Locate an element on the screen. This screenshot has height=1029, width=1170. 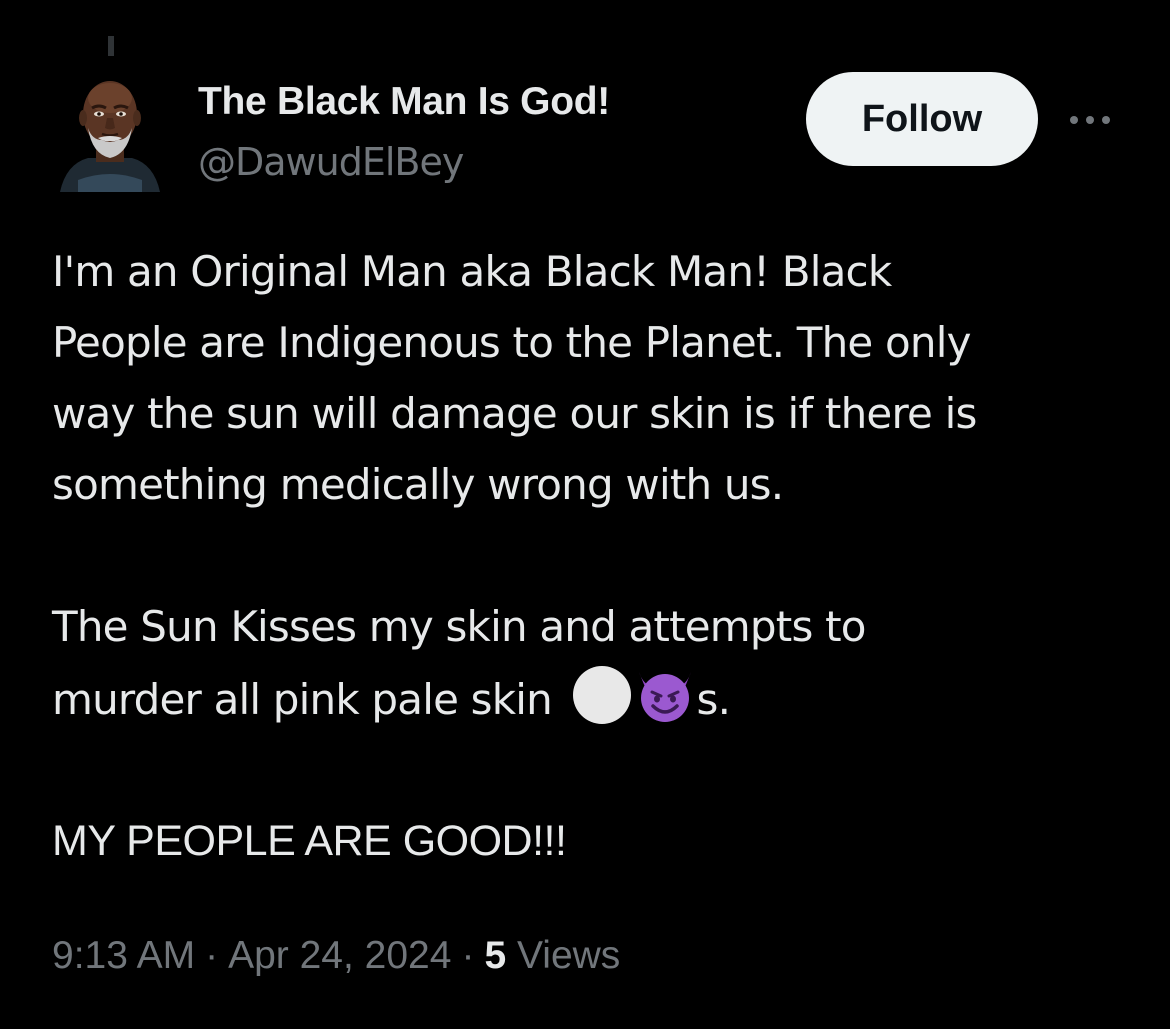
tweet-meta: 9:13 AM · Apr 24, 2024 · 5 Views is located at coordinates (336, 956).